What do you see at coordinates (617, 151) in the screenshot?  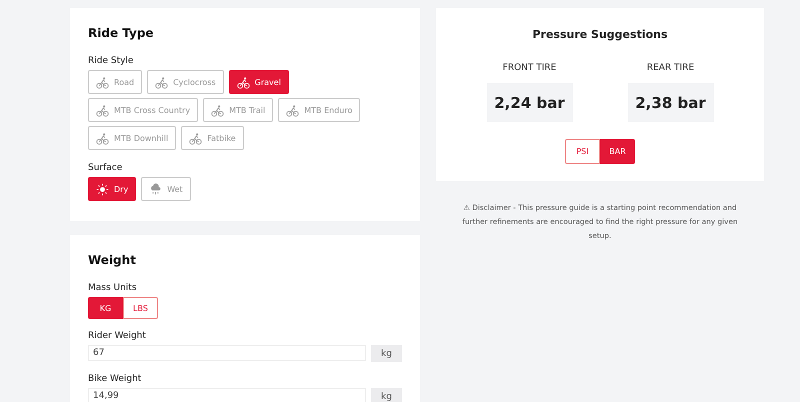 I see `unit-toggle: BAR` at bounding box center [617, 151].